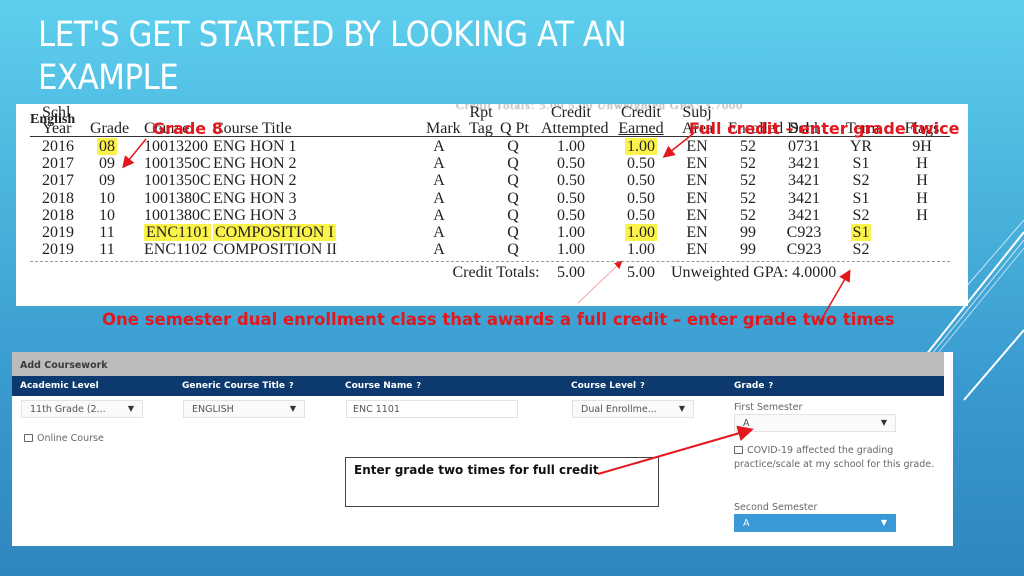 This screenshot has width=1024, height=576. Describe the element at coordinates (274, 233) in the screenshot. I see `table-cell: COMPOSITION I` at that location.